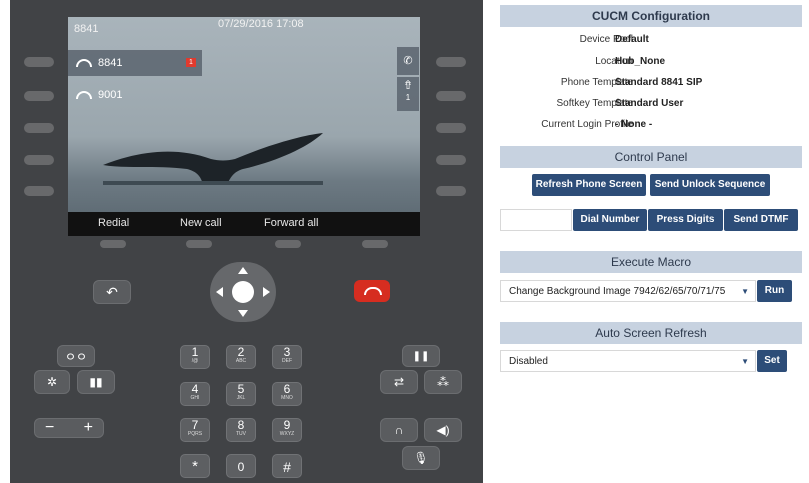 This screenshot has height=483, width=809. Describe the element at coordinates (201, 223) in the screenshot. I see `softkey-label-new-call: New call` at that location.